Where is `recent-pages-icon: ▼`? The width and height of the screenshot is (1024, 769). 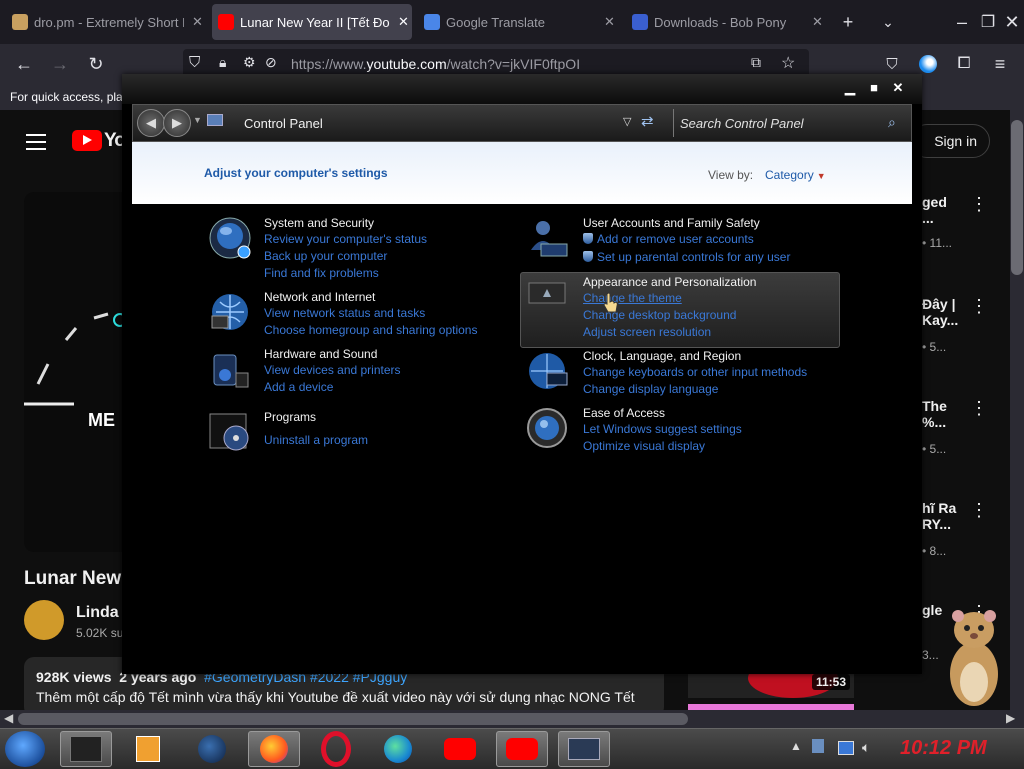
recent-pages-icon: ▼ is located at coordinates (197, 120).